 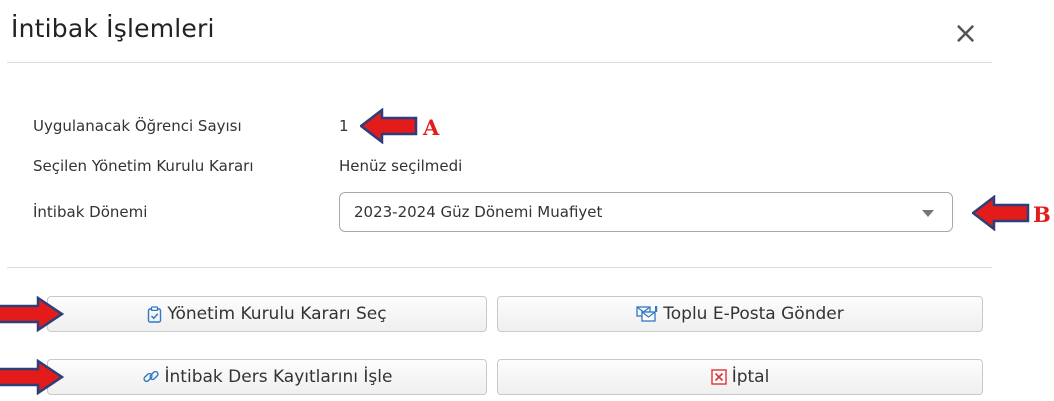 I want to click on cancel-label: İptal, so click(x=750, y=377).